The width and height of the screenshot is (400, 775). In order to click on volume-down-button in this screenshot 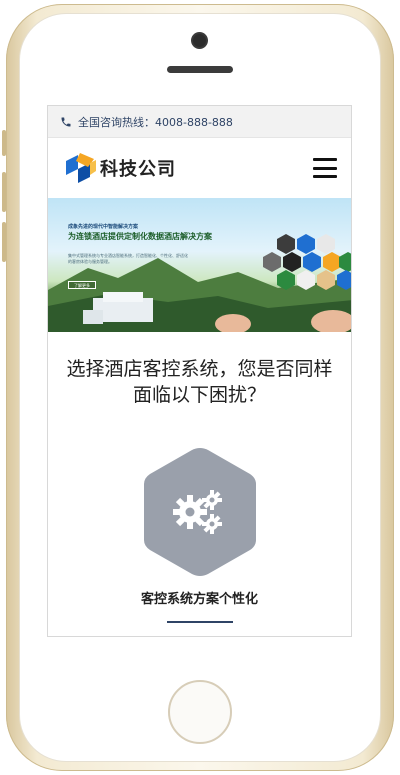, I will do `click(4, 242)`.